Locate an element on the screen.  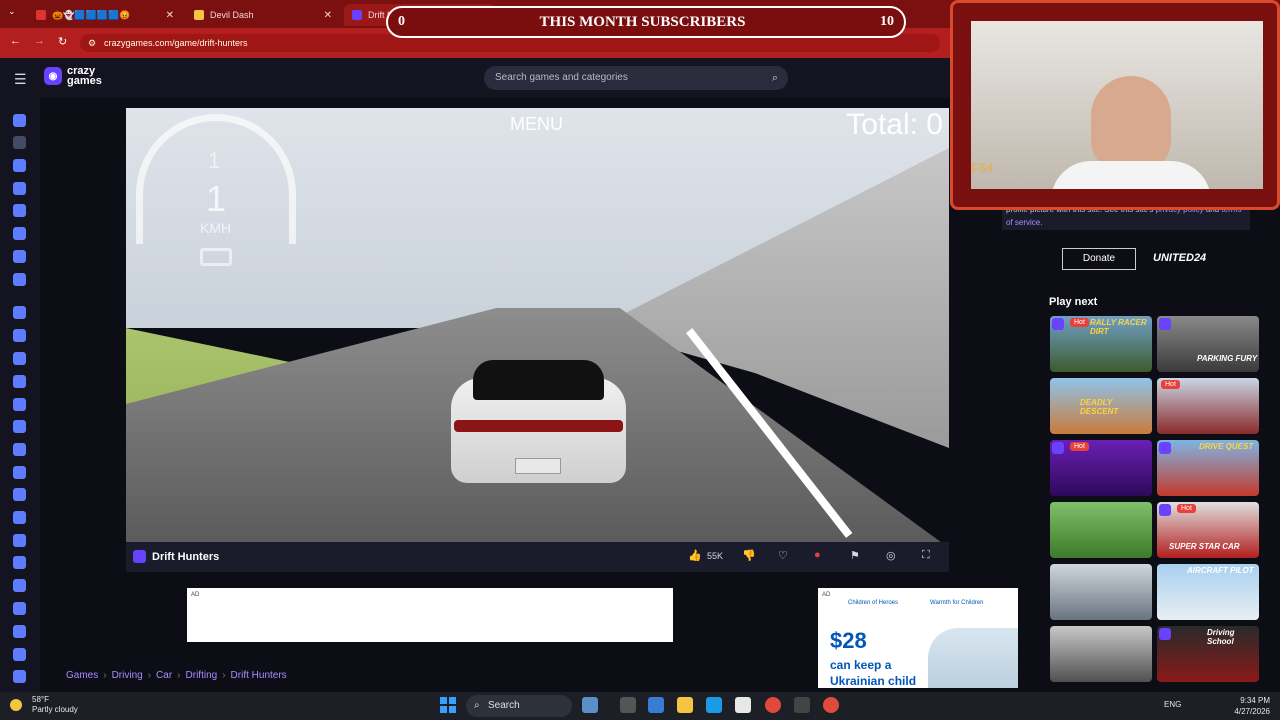
windows-start-icon is located at coordinates (448, 705).